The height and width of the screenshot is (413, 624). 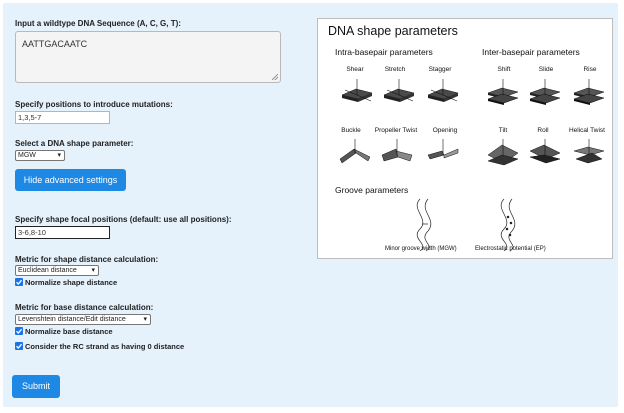 What do you see at coordinates (510, 249) in the screenshot?
I see `ep-label: Electrostatic potential (EP)` at bounding box center [510, 249].